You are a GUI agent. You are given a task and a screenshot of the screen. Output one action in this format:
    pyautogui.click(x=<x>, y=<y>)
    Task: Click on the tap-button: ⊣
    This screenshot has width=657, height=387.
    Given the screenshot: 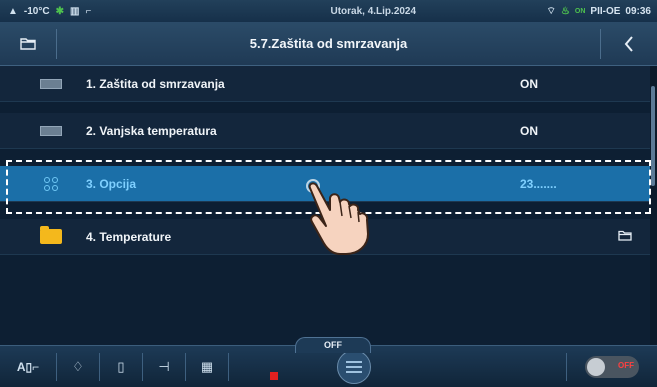 What is the action you would take?
    pyautogui.click(x=164, y=366)
    